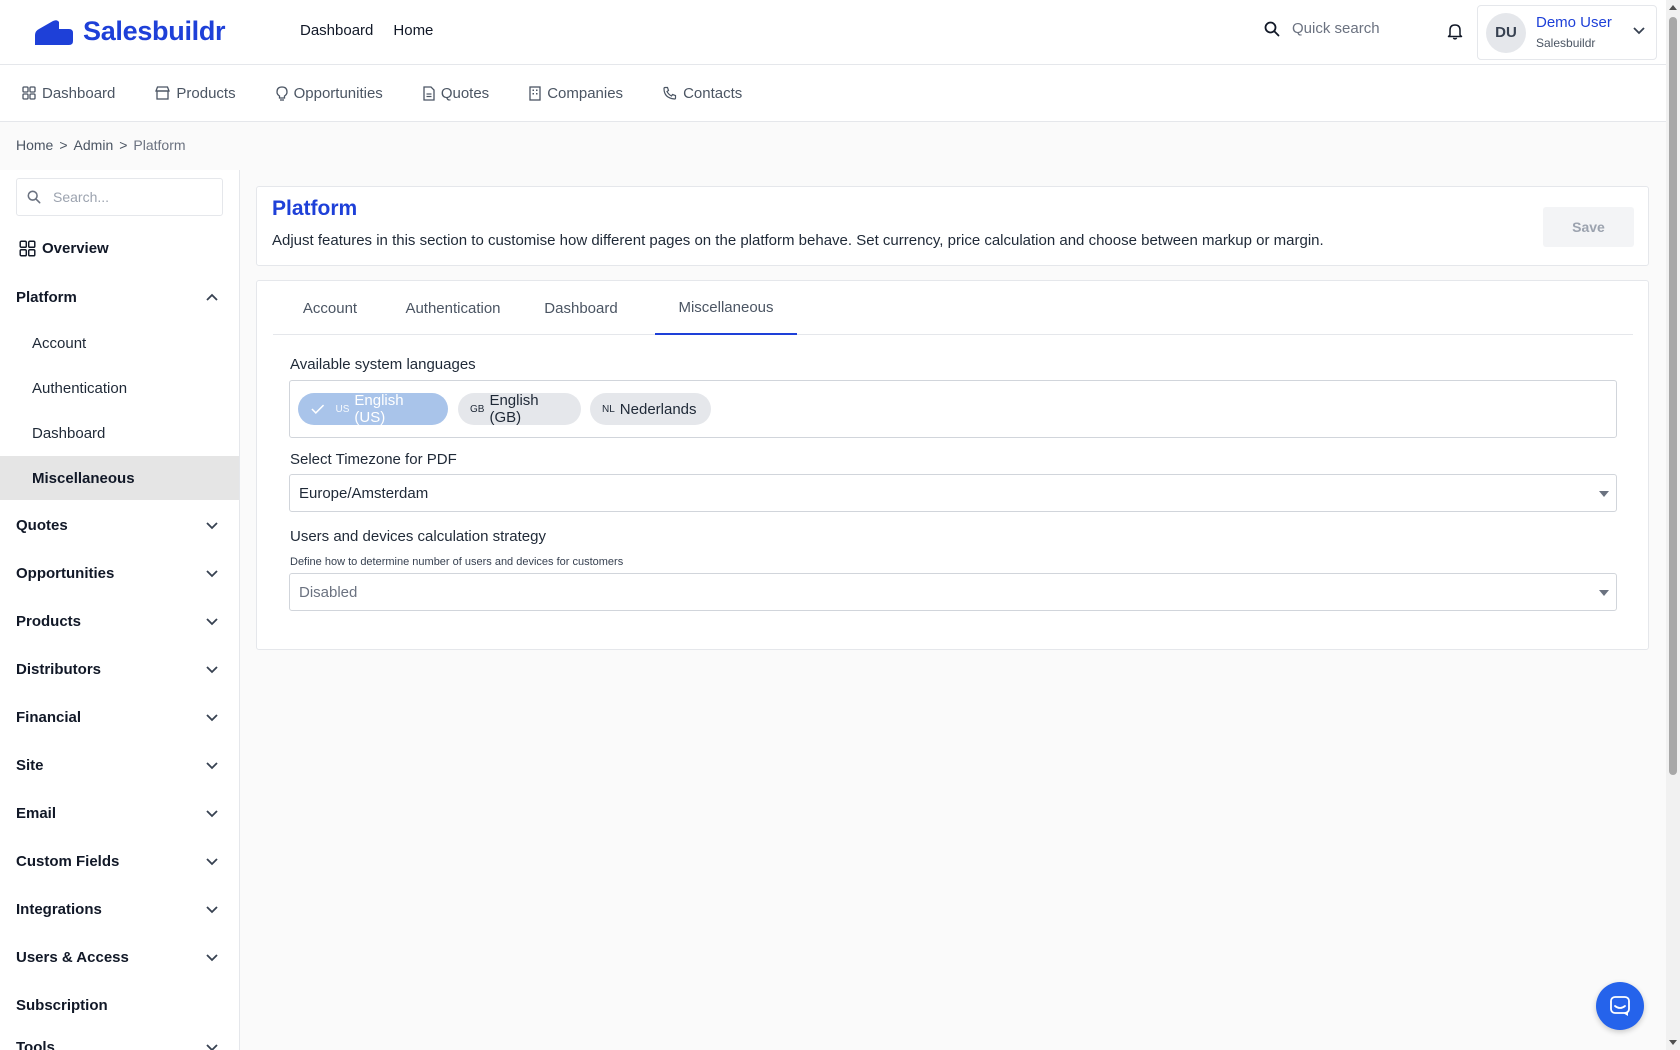  I want to click on sidebar-section-financial: Financial, so click(119, 717).